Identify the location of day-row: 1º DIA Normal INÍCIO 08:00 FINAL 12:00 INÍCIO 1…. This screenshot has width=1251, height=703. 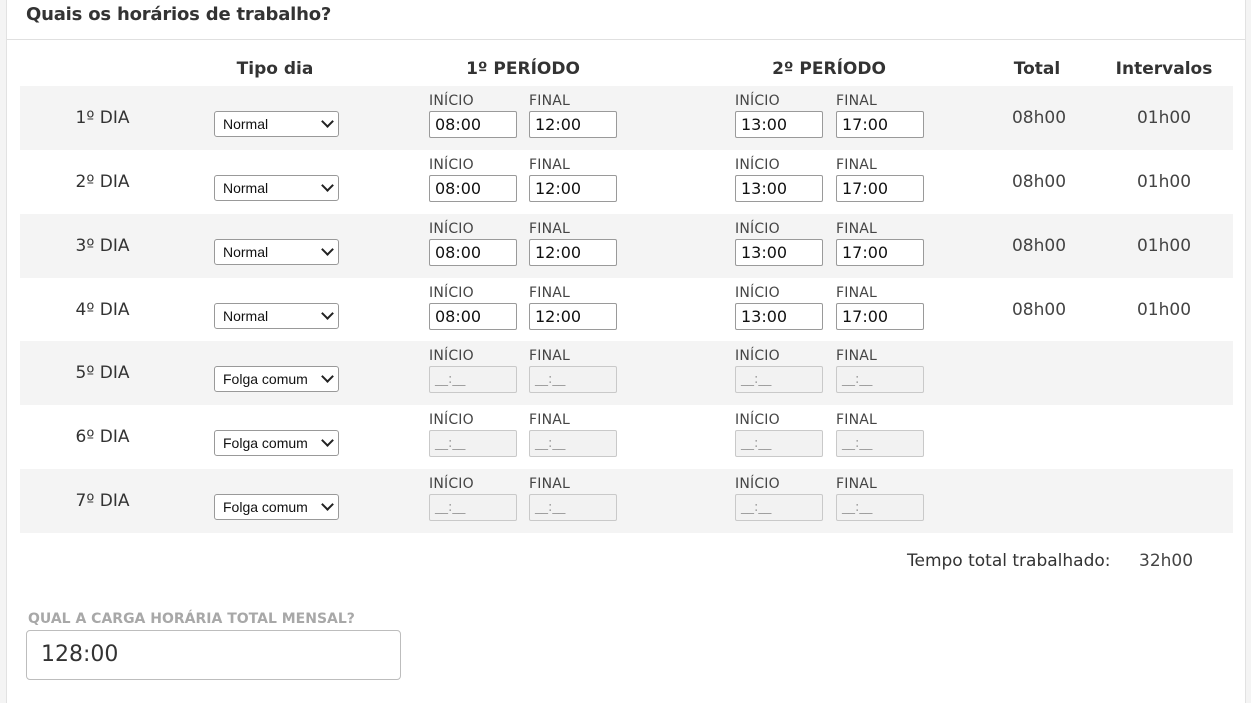
(626, 118).